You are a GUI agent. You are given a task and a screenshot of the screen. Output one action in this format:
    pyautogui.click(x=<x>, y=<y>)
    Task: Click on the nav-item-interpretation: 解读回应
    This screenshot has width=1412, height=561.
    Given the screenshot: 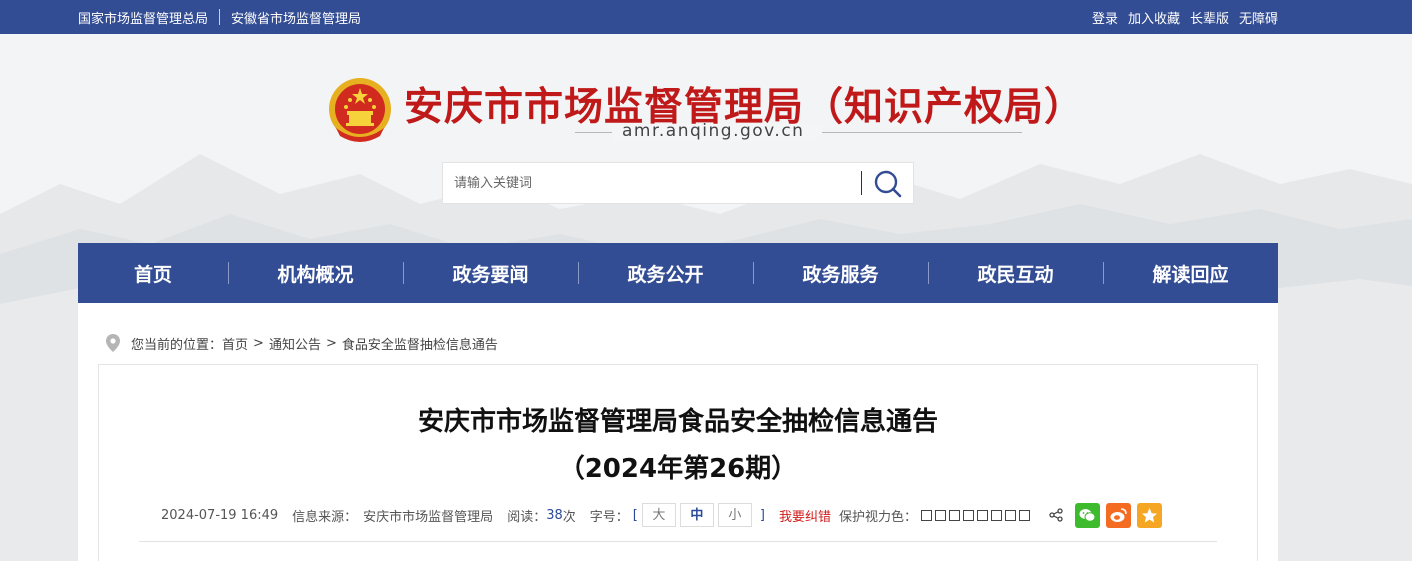 What is the action you would take?
    pyautogui.click(x=1190, y=273)
    